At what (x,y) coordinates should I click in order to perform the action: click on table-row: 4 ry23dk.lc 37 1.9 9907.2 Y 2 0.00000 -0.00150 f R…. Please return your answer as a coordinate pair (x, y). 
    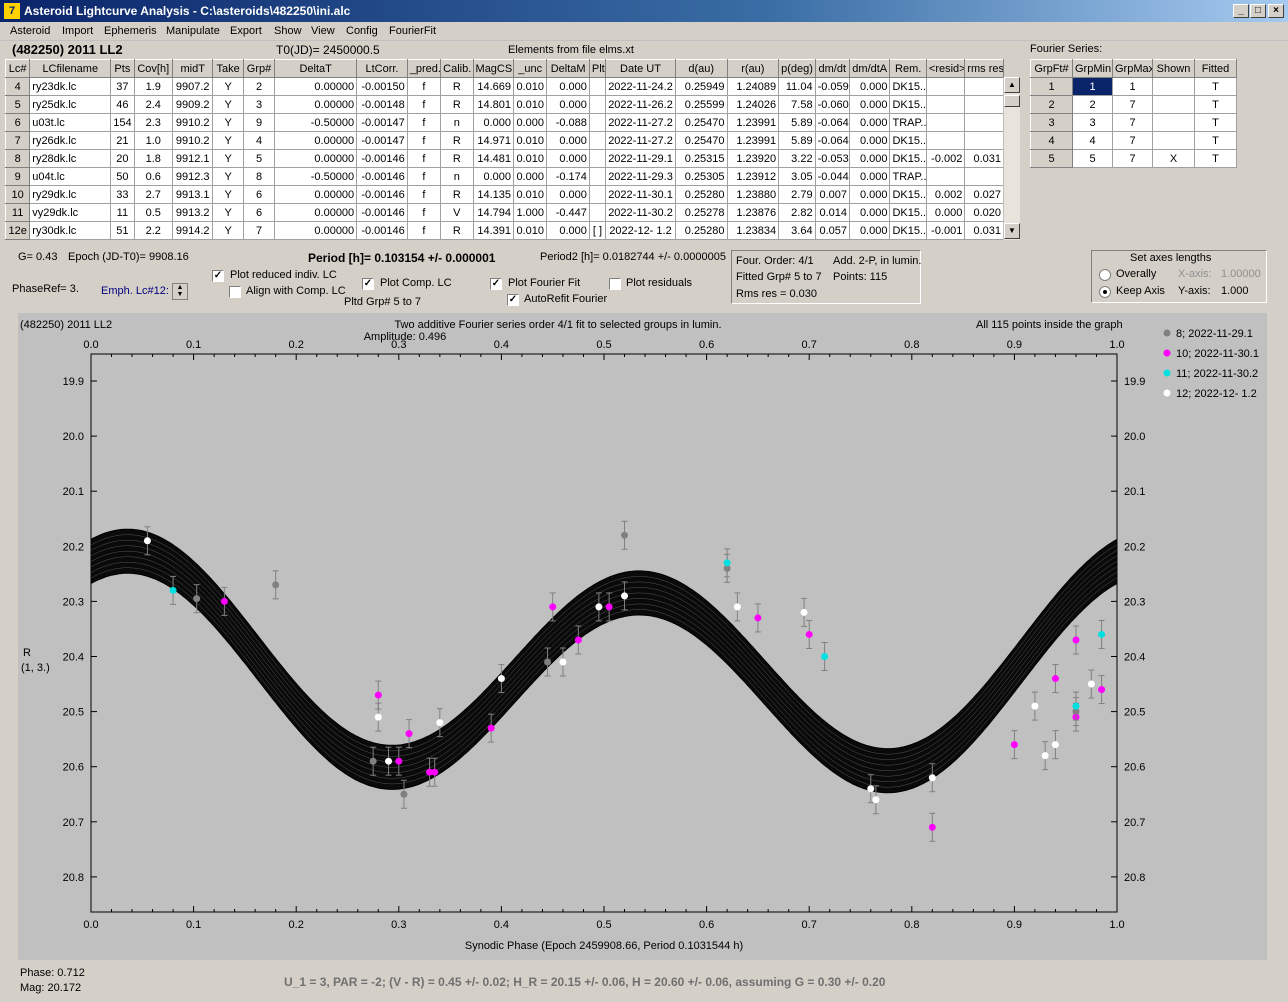
    Looking at the image, I should click on (504, 86).